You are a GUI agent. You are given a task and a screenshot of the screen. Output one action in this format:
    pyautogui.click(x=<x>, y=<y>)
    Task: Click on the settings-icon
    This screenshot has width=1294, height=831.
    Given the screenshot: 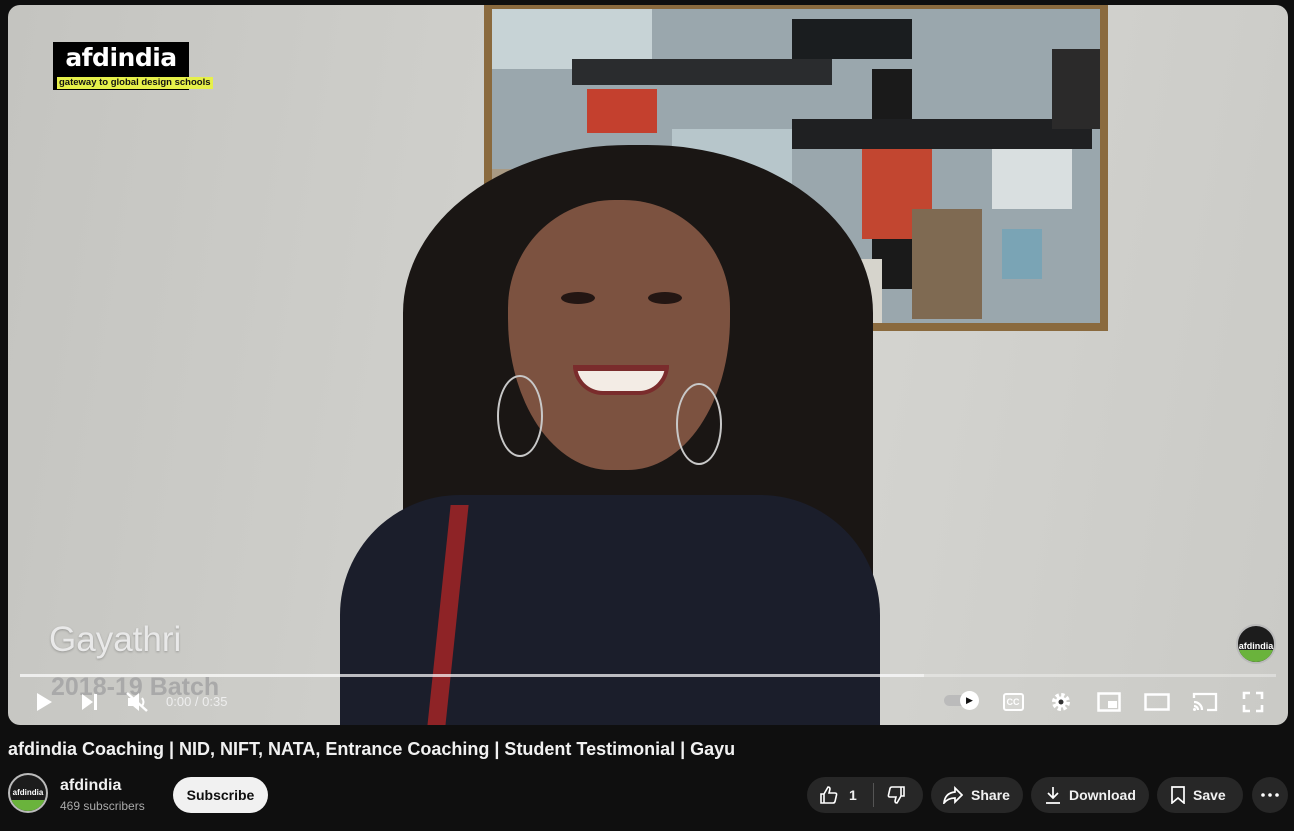 What is the action you would take?
    pyautogui.click(x=1061, y=702)
    